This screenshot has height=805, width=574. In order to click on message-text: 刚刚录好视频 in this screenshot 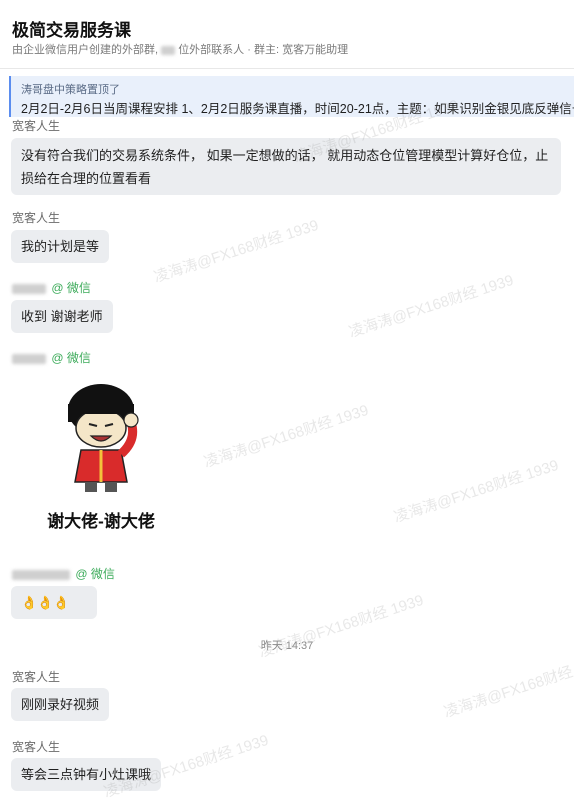, I will do `click(60, 704)`.